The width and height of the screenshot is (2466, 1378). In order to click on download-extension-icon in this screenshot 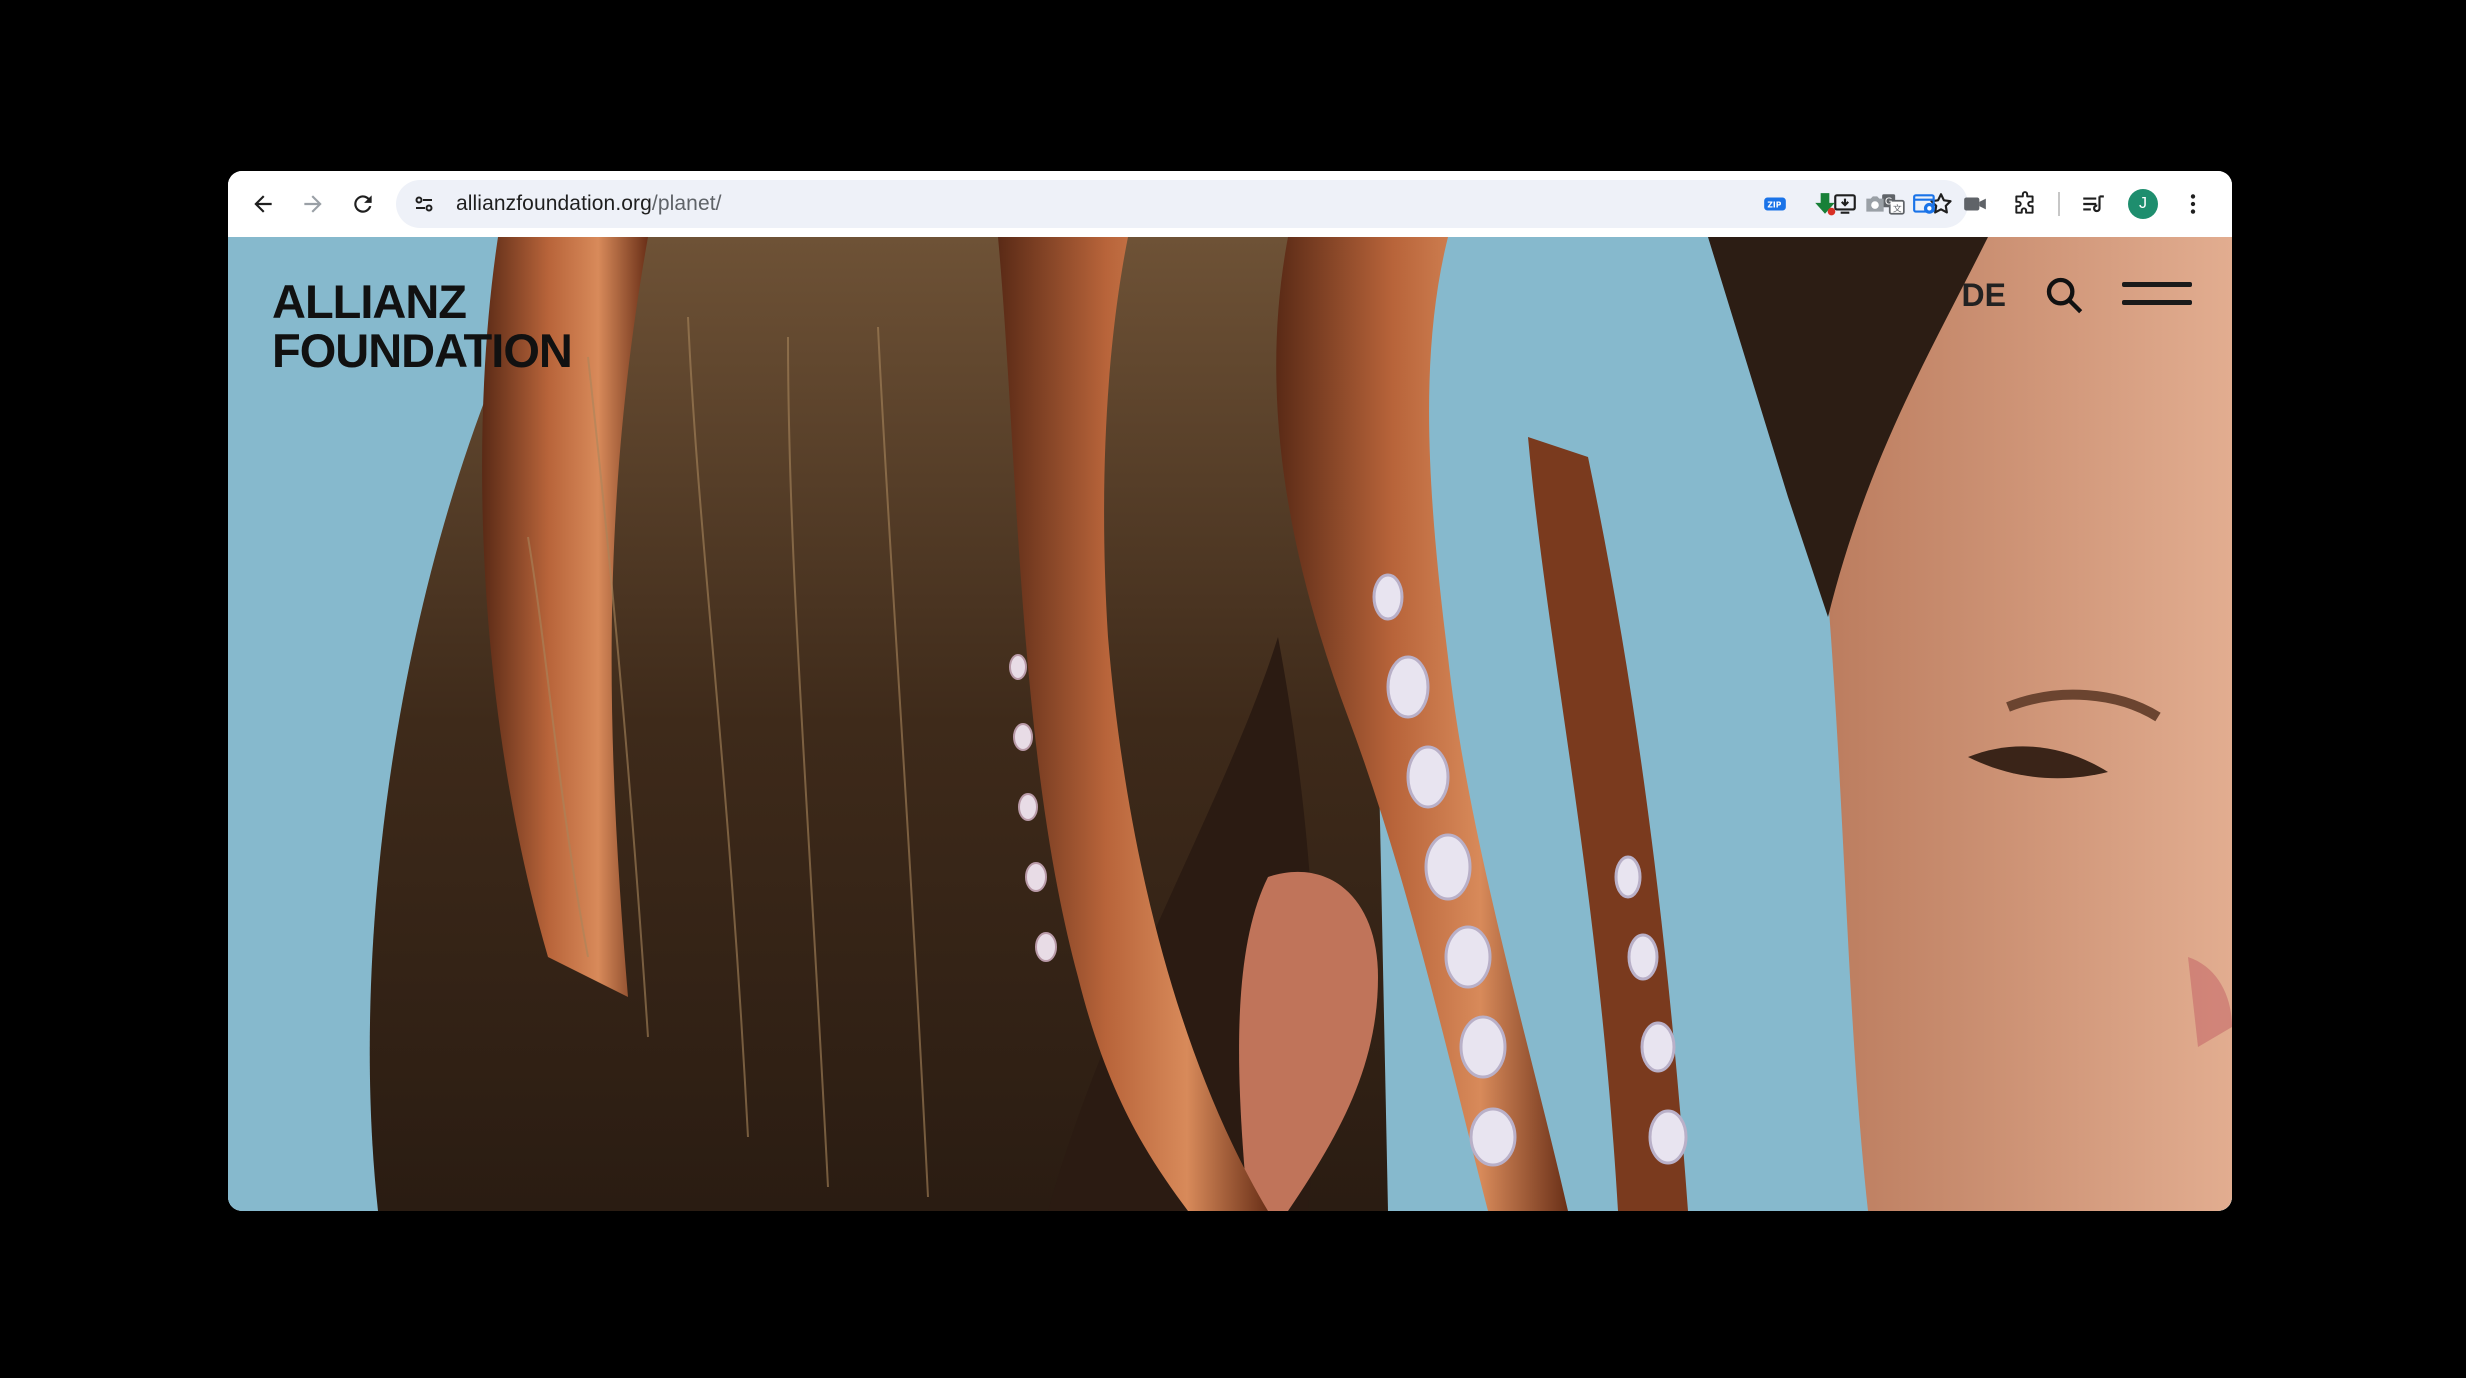, I will do `click(1825, 204)`.